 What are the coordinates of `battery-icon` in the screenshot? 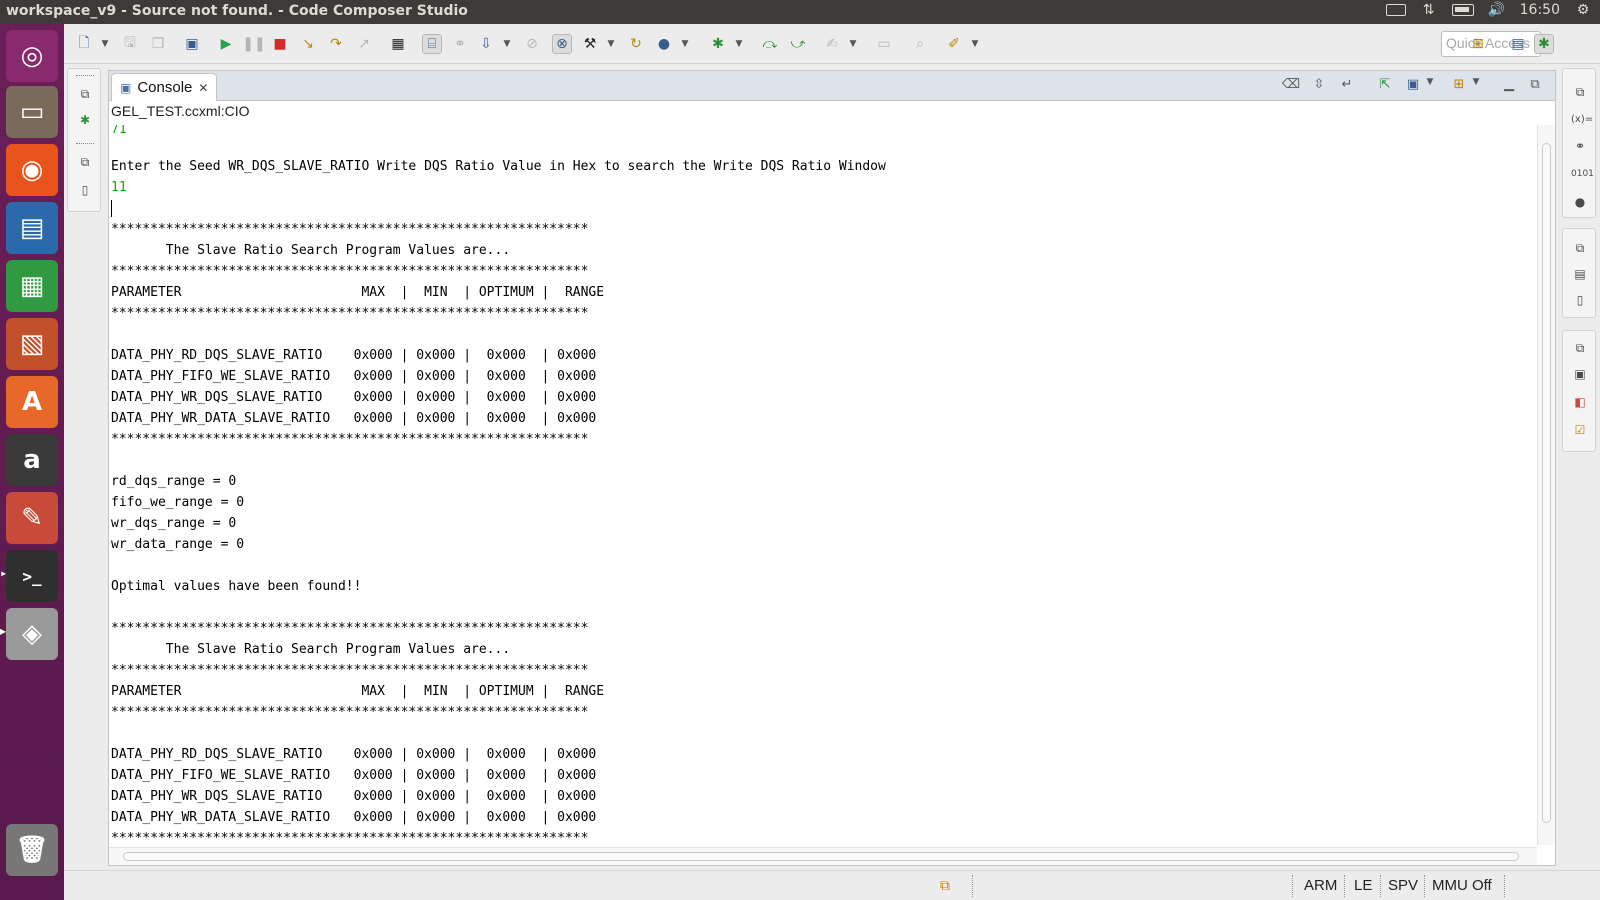 It's located at (1462, 10).